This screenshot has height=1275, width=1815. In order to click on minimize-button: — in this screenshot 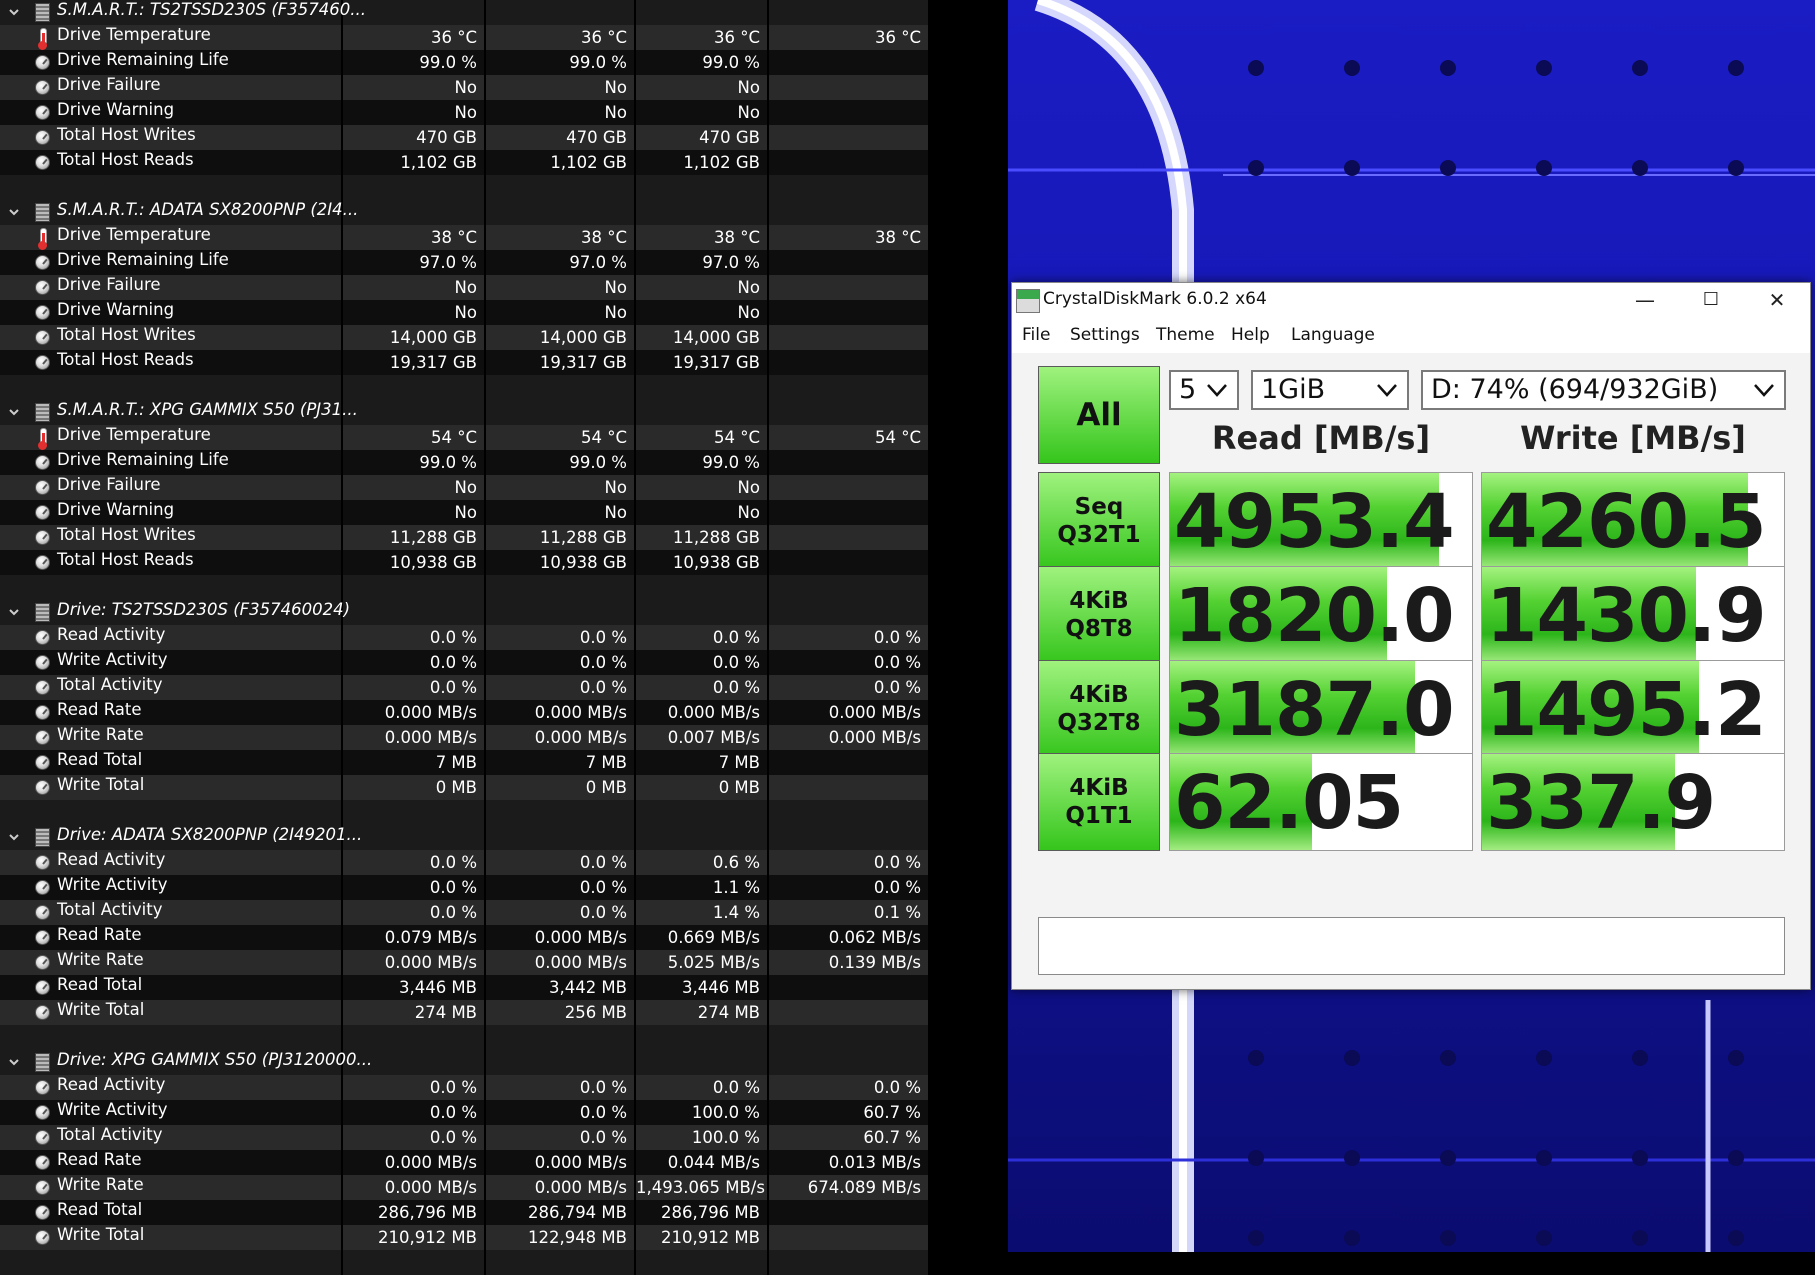, I will do `click(1645, 301)`.